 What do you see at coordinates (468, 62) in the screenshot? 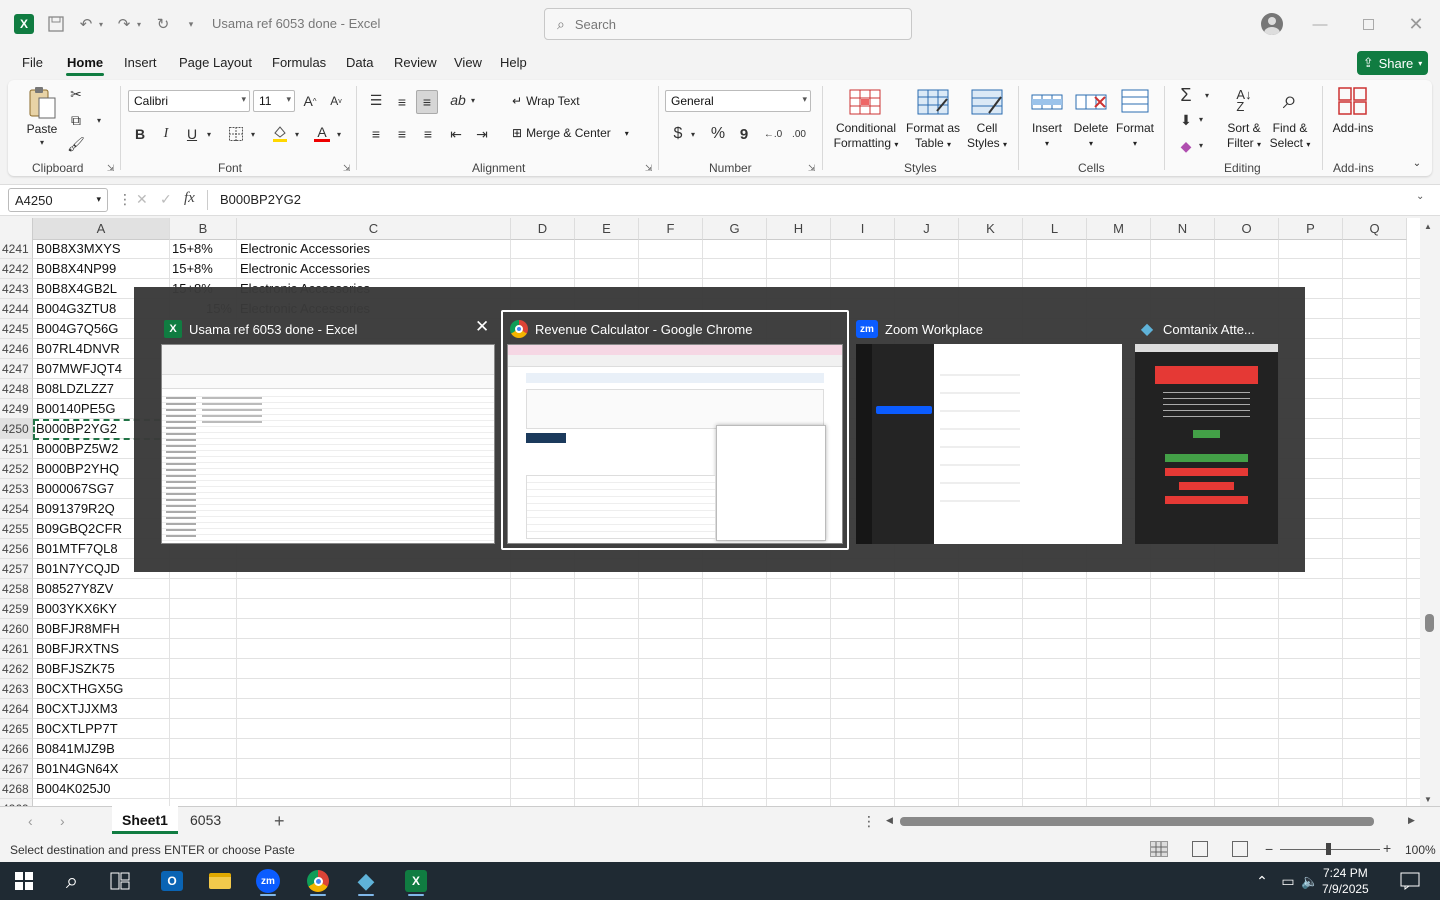
I see `menu-view: View` at bounding box center [468, 62].